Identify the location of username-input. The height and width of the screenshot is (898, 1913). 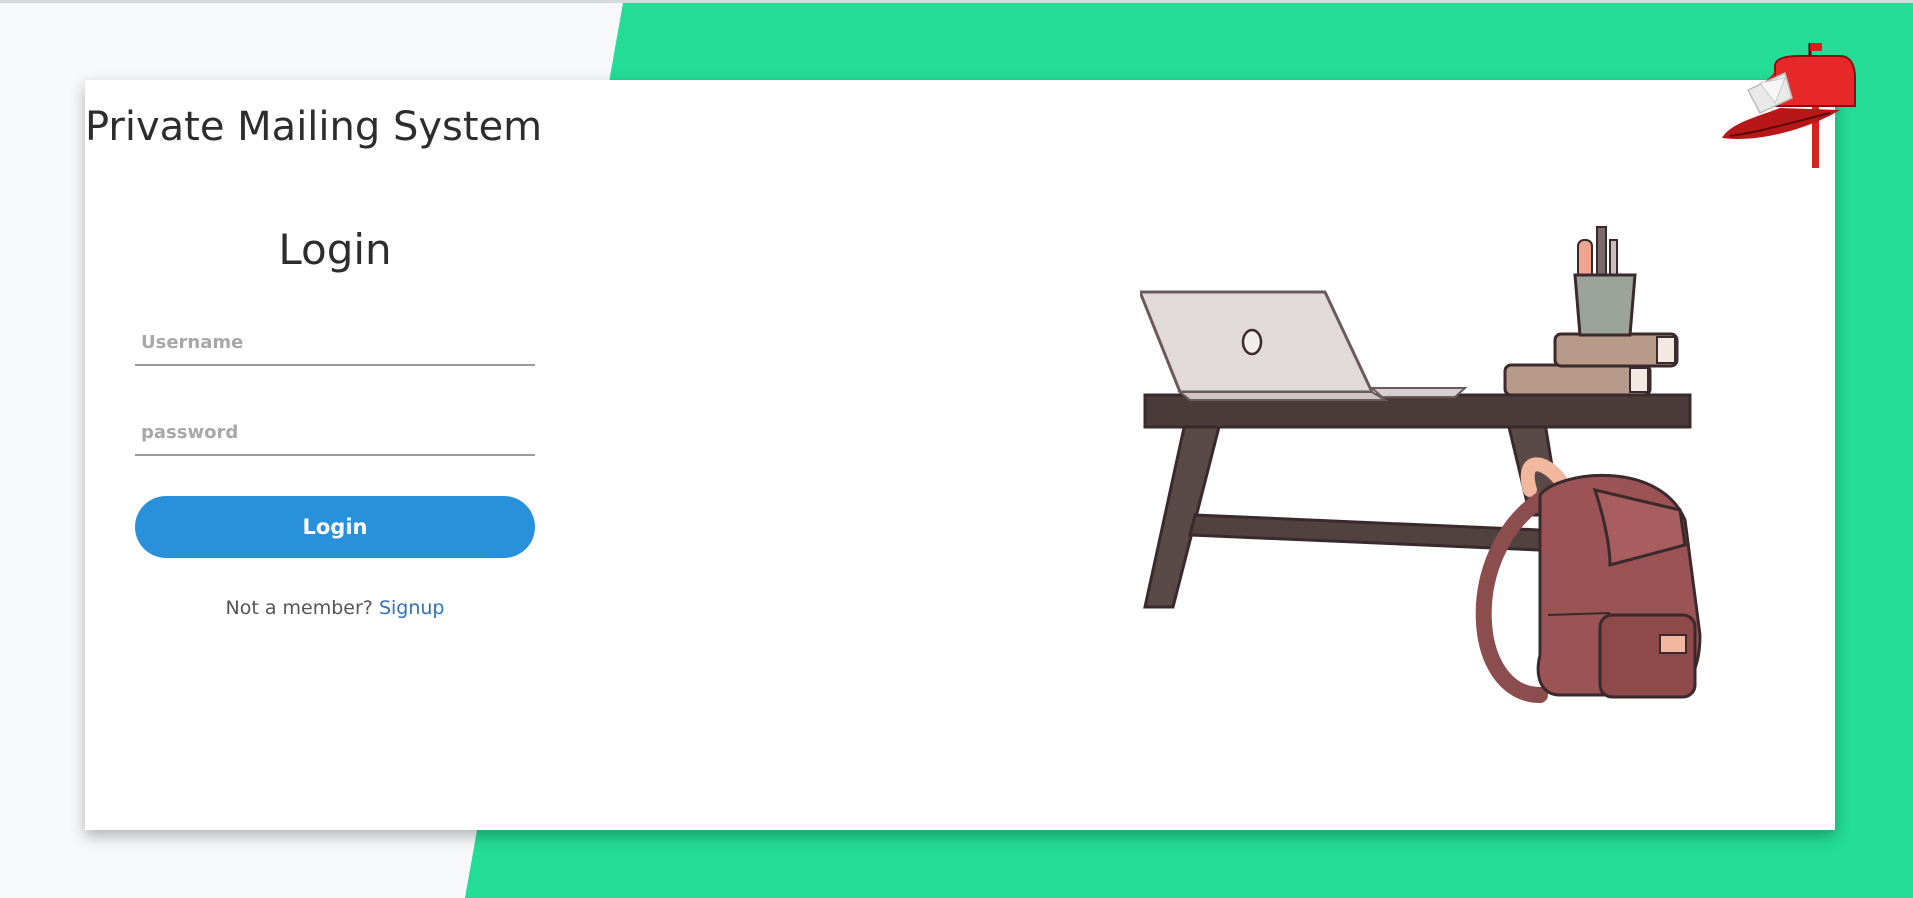
(335, 342).